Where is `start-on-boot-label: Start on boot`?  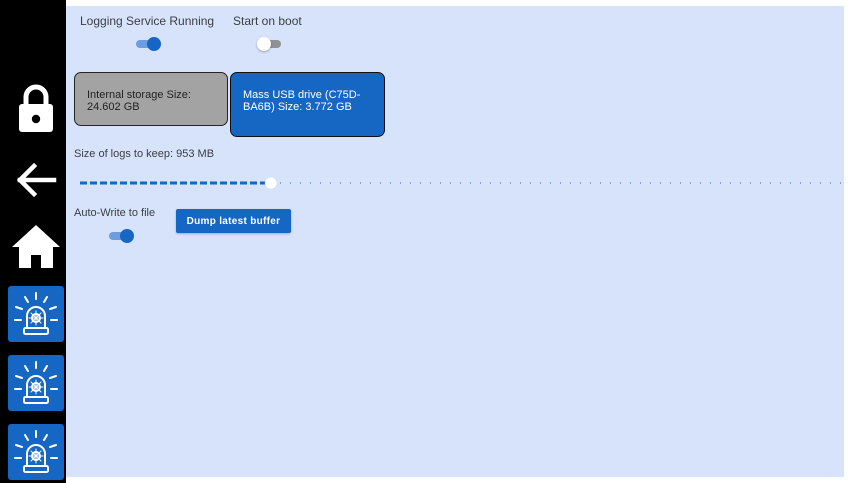
start-on-boot-label: Start on boot is located at coordinates (267, 21).